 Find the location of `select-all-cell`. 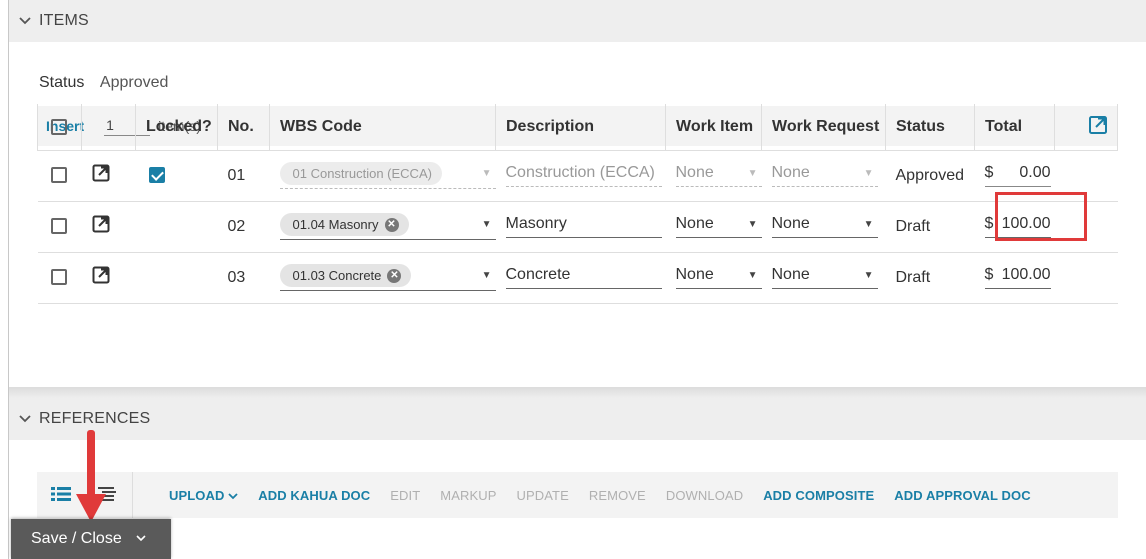

select-all-cell is located at coordinates (59, 127).